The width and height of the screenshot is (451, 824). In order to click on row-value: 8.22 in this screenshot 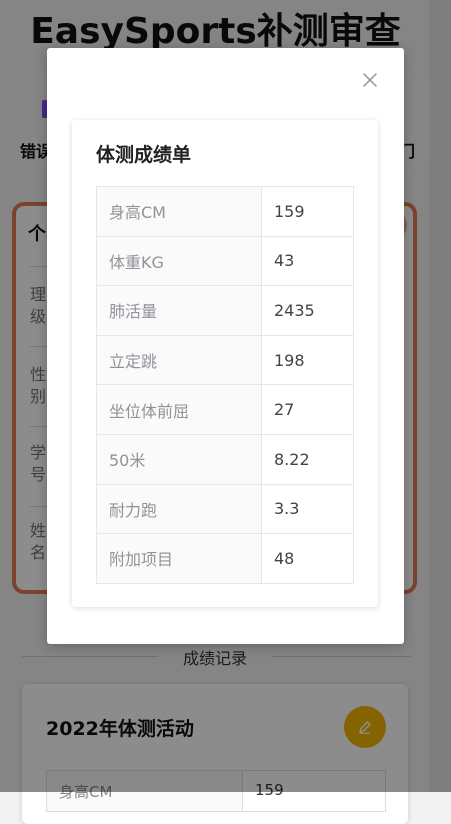, I will do `click(307, 459)`.